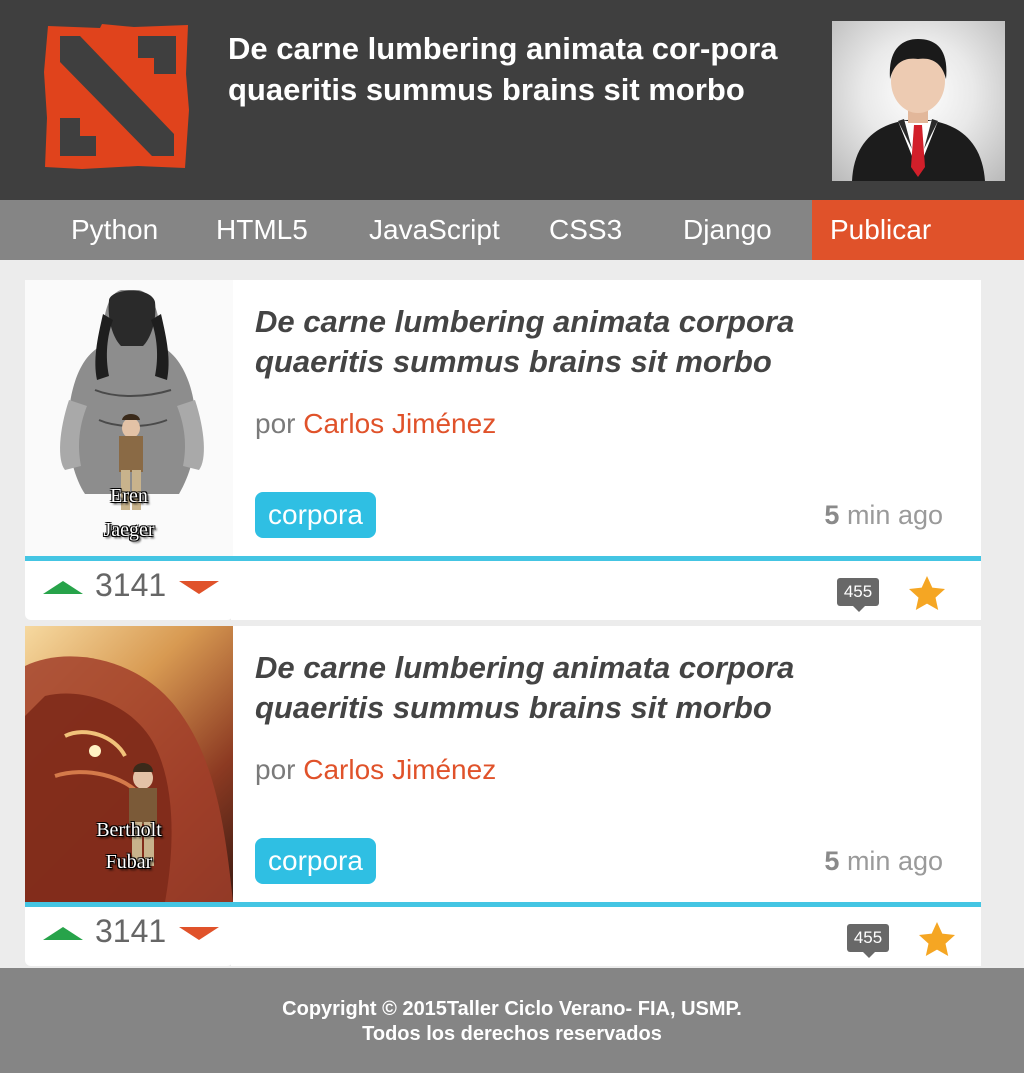 This screenshot has width=1024, height=1073. Describe the element at coordinates (129, 496) in the screenshot. I see `thumbnail-caption-line1: Eren` at that location.